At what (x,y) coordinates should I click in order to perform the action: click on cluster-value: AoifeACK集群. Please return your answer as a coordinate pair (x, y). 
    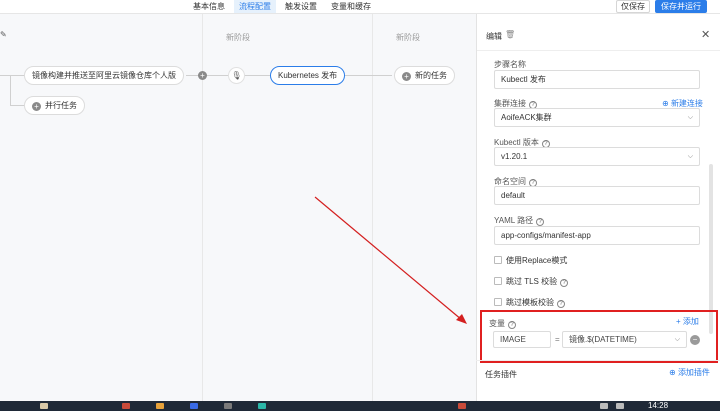
    Looking at the image, I should click on (526, 117).